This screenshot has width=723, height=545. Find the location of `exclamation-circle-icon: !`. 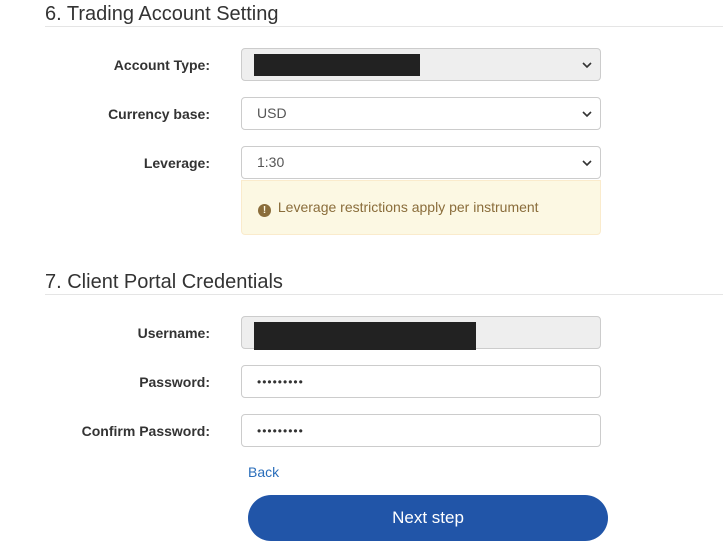

exclamation-circle-icon: ! is located at coordinates (264, 210).